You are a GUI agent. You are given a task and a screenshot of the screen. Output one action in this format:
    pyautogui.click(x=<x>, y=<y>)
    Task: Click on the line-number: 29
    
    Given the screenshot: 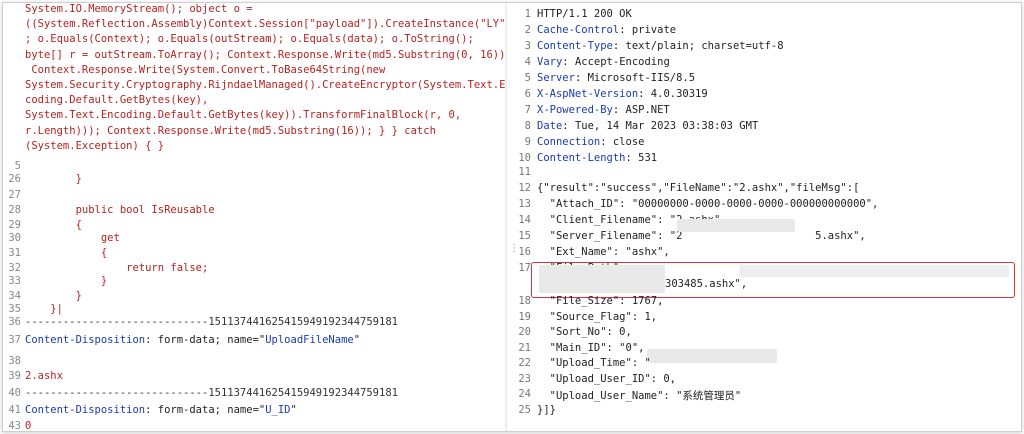 What is the action you would take?
    pyautogui.click(x=14, y=225)
    